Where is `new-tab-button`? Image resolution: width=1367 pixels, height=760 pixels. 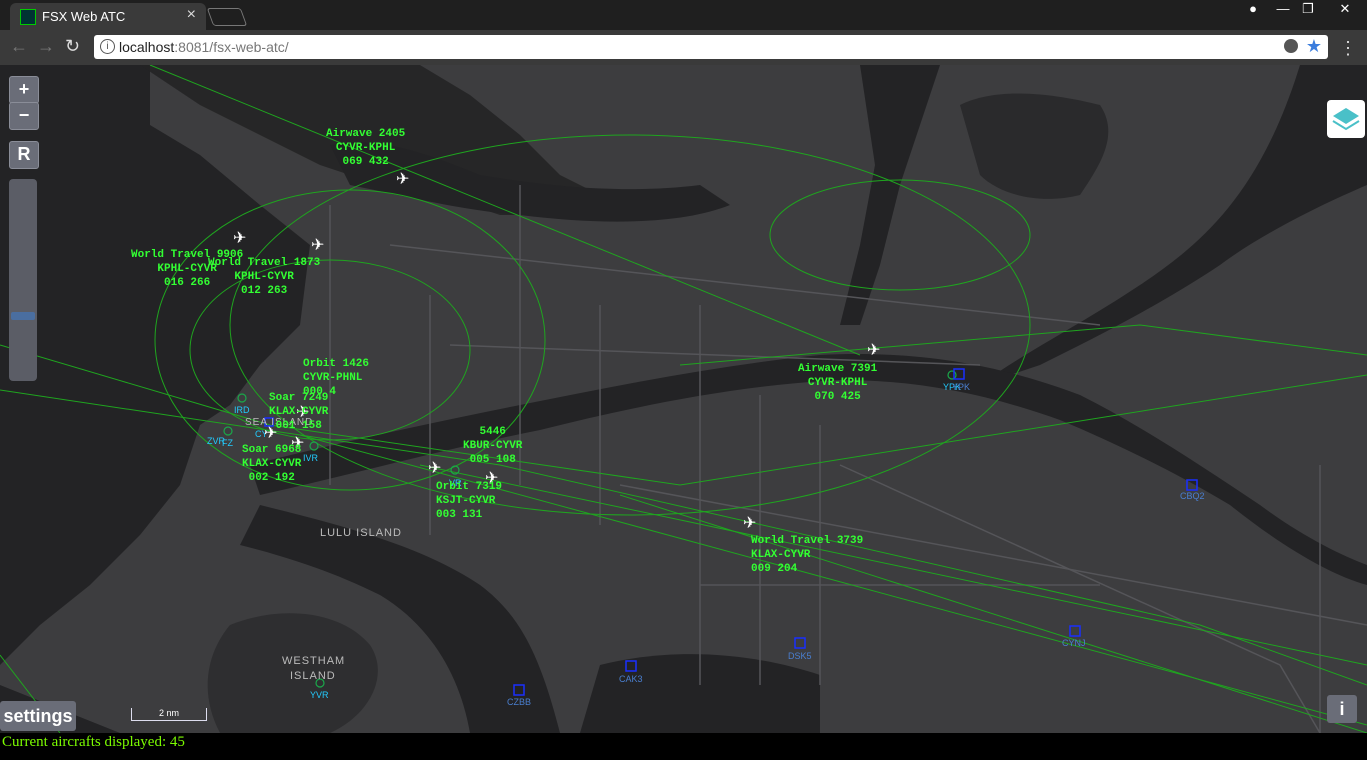
new-tab-button is located at coordinates (227, 17).